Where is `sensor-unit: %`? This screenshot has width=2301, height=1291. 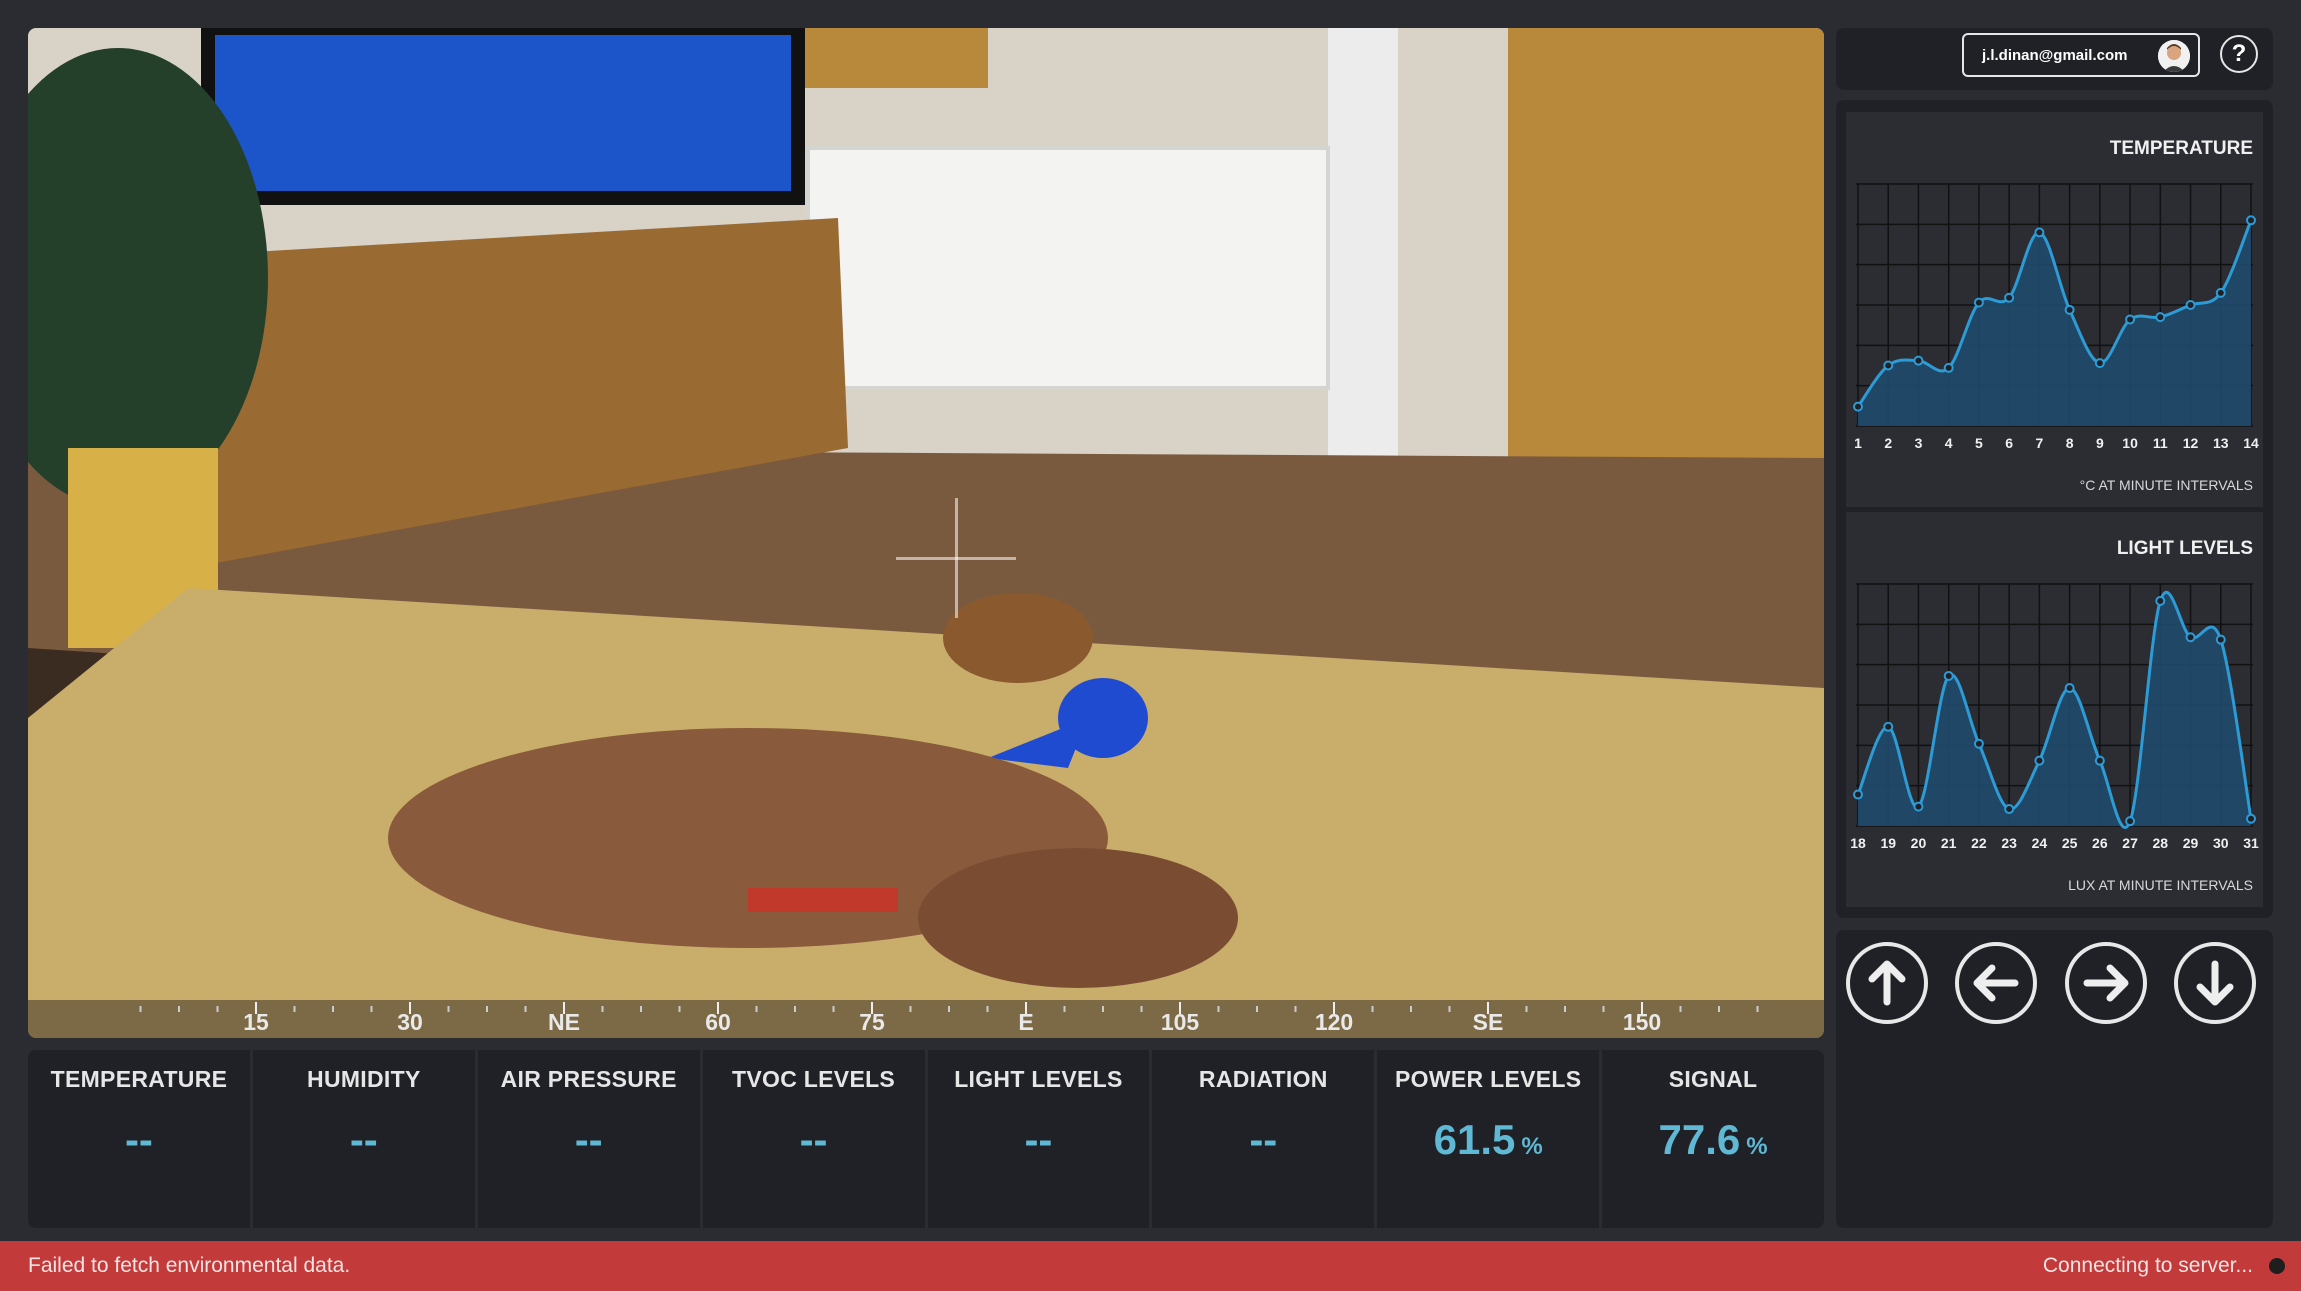 sensor-unit: % is located at coordinates (1532, 1146).